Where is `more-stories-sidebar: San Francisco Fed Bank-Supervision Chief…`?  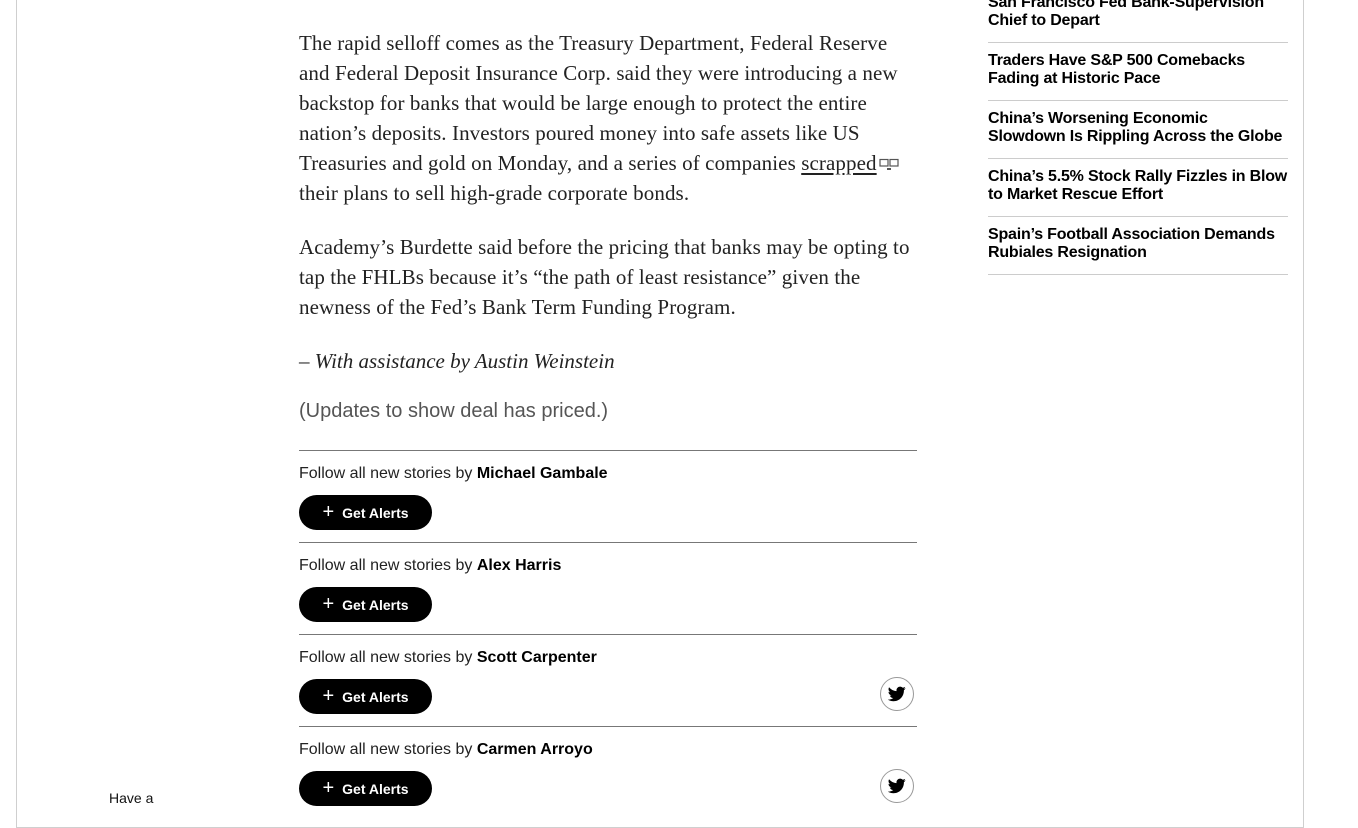
more-stories-sidebar: San Francisco Fed Bank-Supervision Chief… is located at coordinates (1138, 137).